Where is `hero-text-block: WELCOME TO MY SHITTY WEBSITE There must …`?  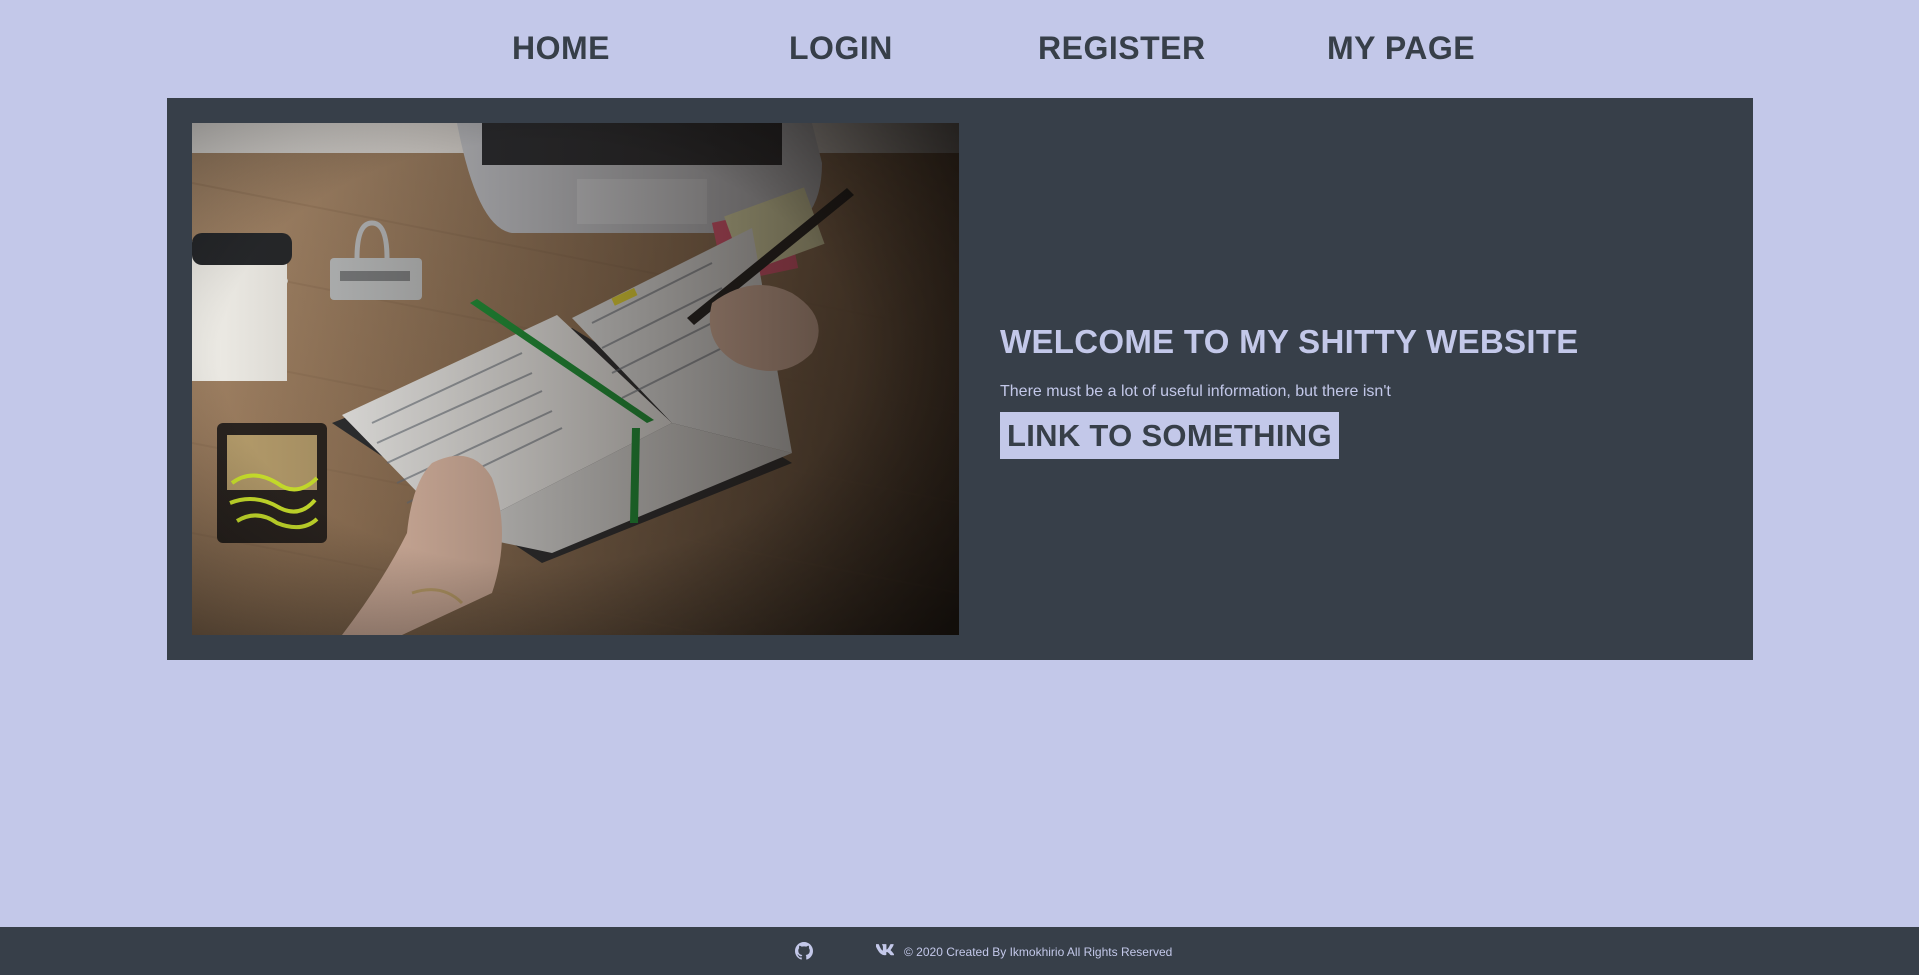
hero-text-block: WELCOME TO MY SHITTY WEBSITE There must … is located at coordinates (1289, 391).